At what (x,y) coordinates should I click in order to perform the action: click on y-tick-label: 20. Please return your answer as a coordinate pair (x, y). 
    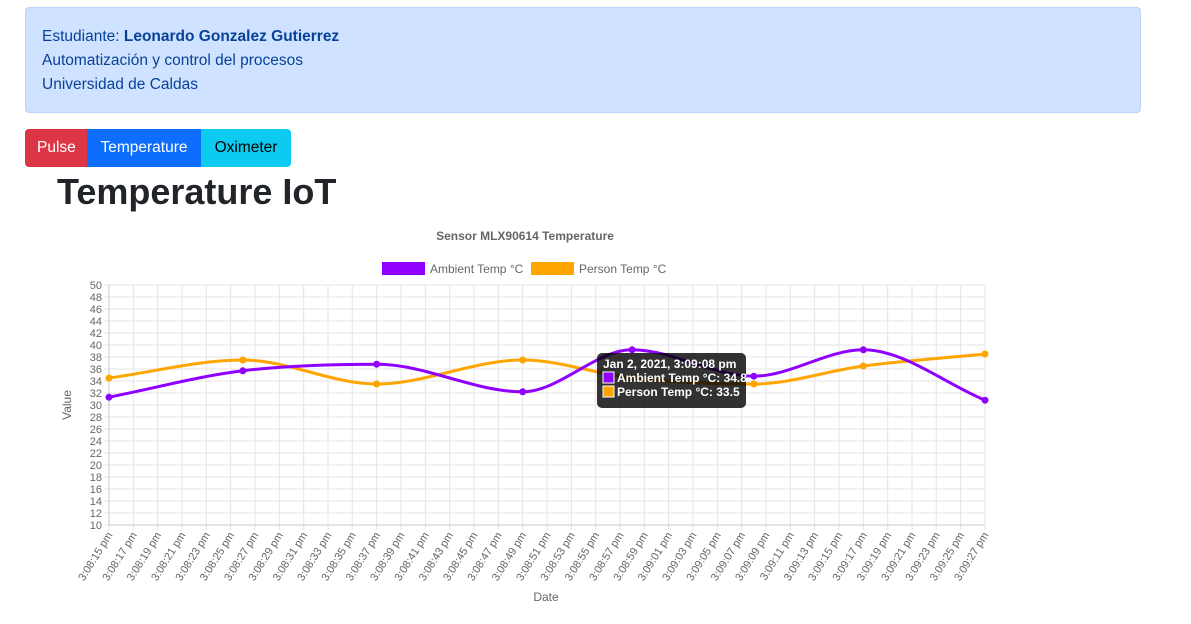
    Looking at the image, I should click on (96, 466).